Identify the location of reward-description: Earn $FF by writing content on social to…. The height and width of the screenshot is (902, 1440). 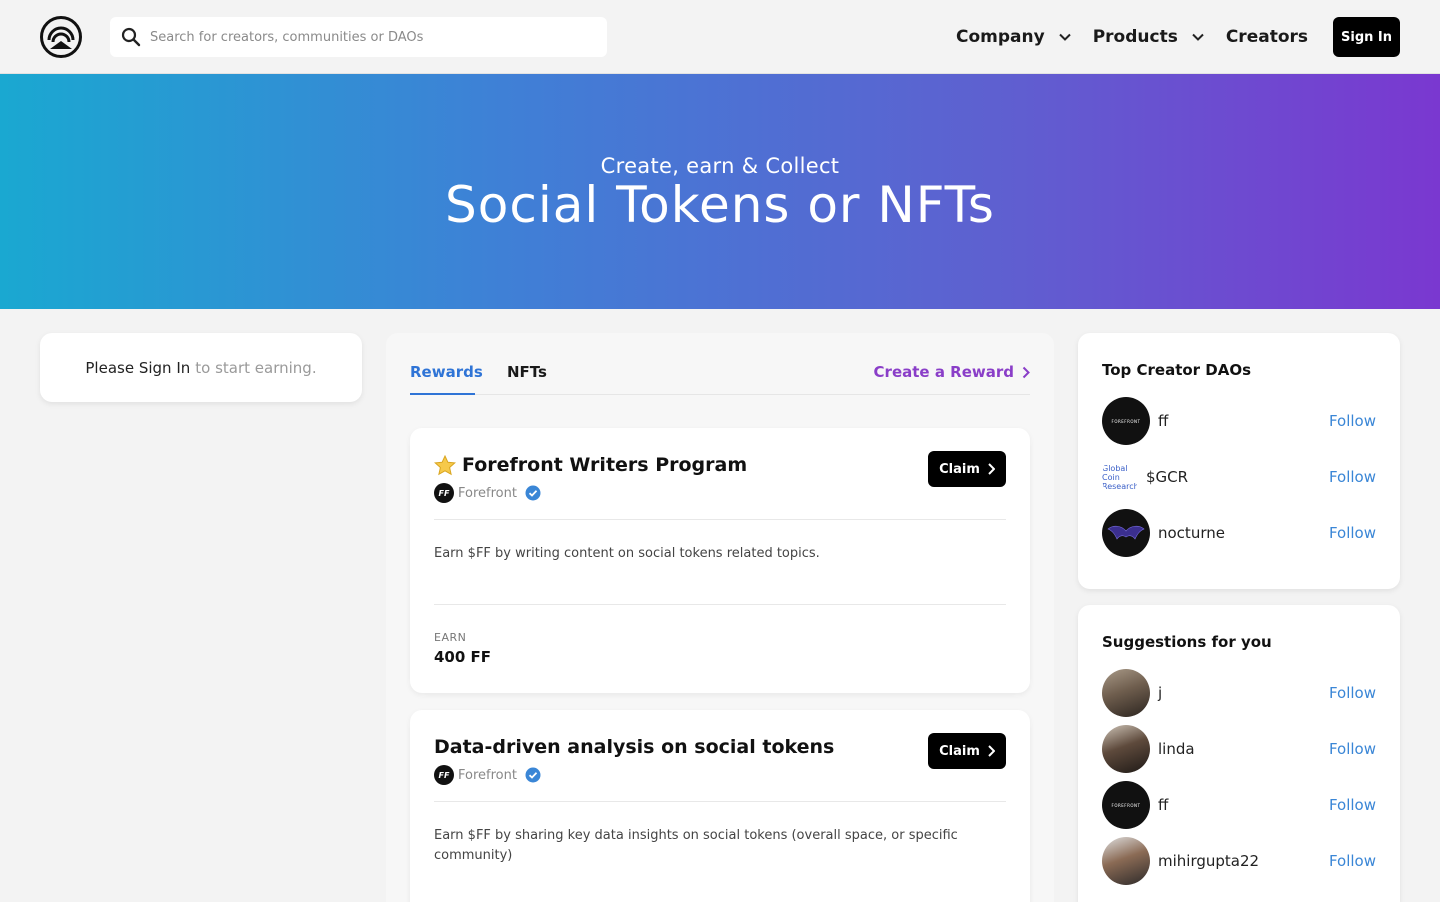
(627, 553).